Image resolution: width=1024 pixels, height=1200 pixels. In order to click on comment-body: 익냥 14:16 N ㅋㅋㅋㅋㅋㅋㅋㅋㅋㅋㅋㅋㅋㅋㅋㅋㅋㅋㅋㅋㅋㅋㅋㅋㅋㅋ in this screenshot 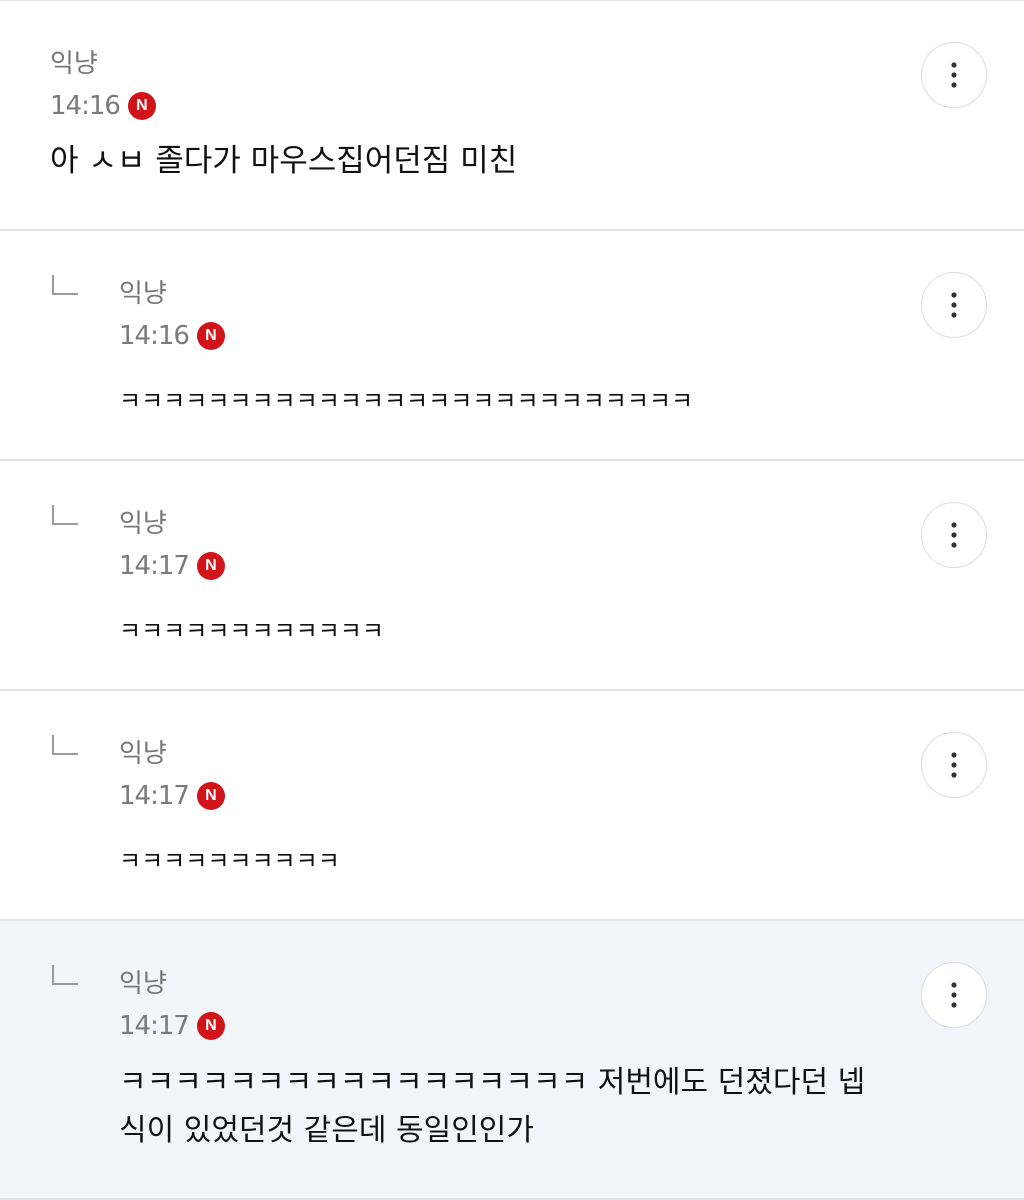, I will do `click(501, 351)`.